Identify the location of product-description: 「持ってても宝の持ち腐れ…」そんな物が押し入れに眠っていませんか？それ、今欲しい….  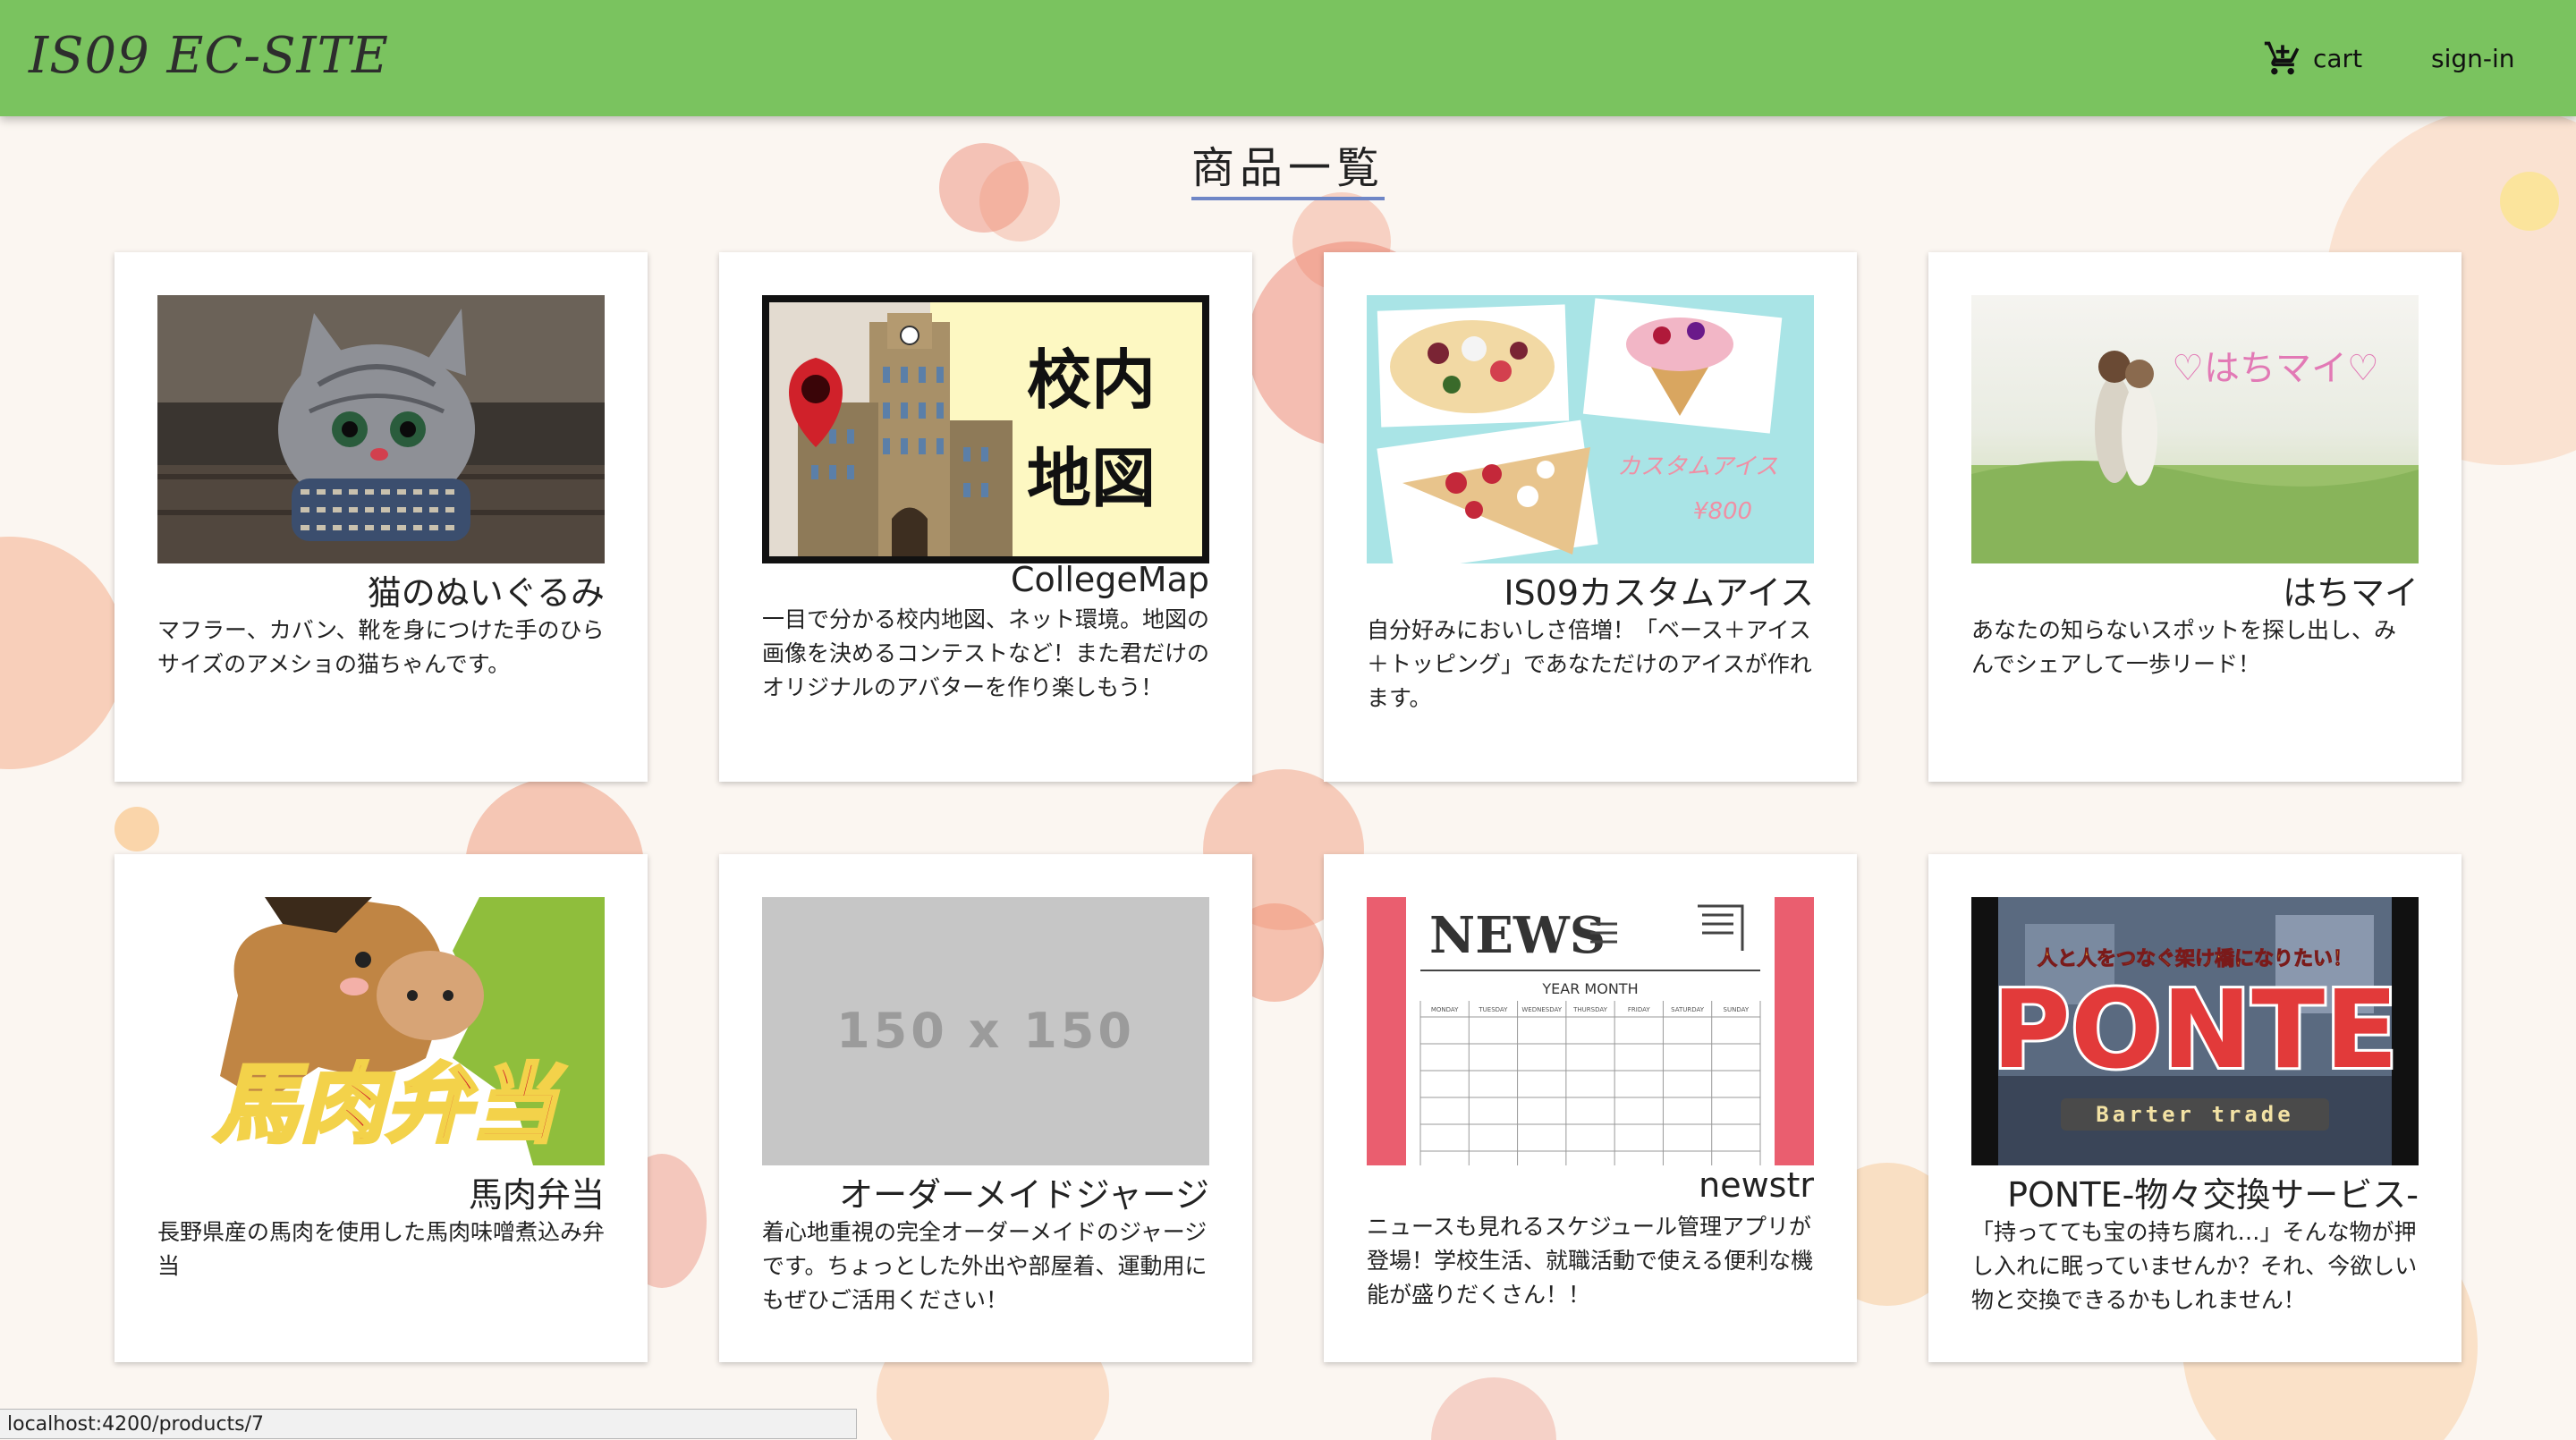
(2194, 1266).